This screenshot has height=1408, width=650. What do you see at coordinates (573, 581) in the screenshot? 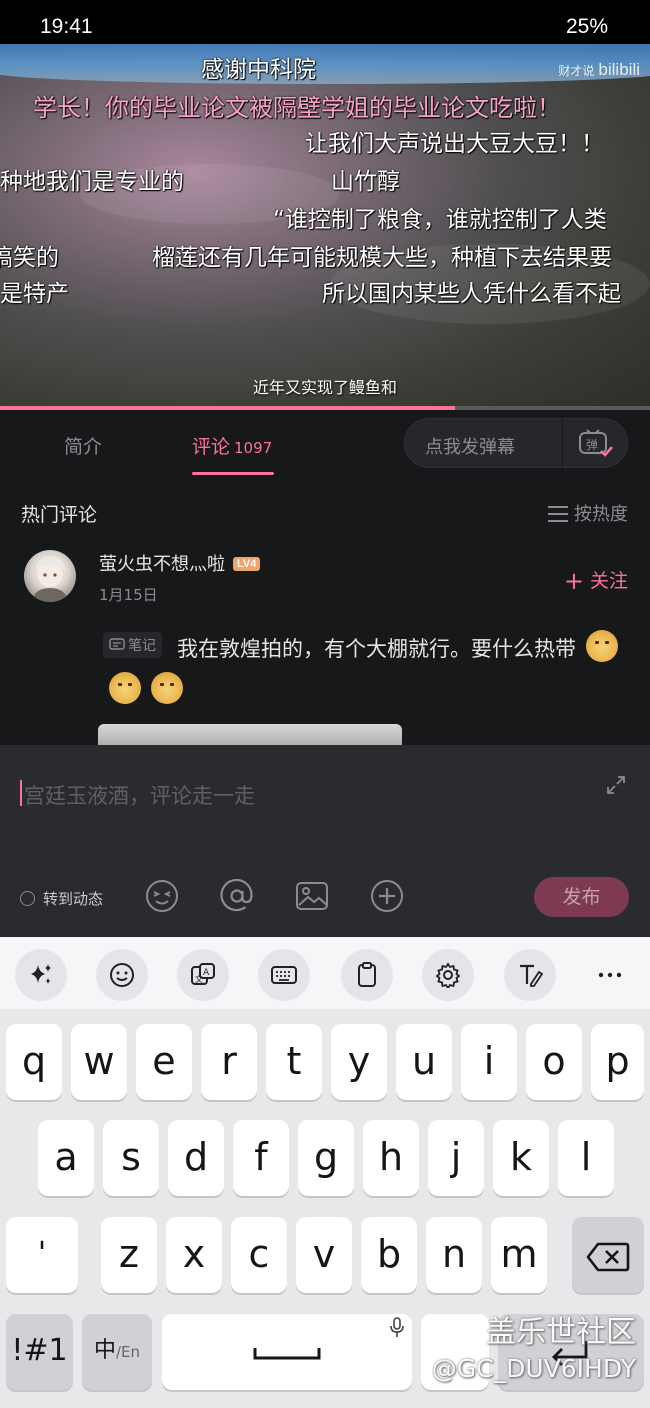
I see `plus-icon: +` at bounding box center [573, 581].